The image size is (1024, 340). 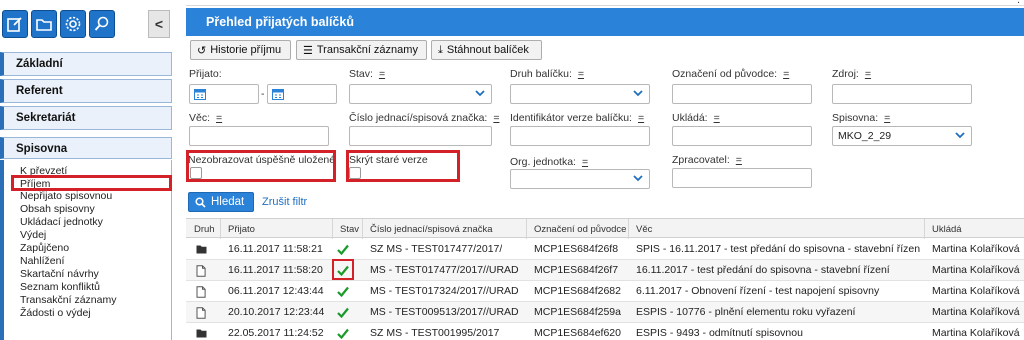 What do you see at coordinates (580, 94) in the screenshot?
I see `package-type-select` at bounding box center [580, 94].